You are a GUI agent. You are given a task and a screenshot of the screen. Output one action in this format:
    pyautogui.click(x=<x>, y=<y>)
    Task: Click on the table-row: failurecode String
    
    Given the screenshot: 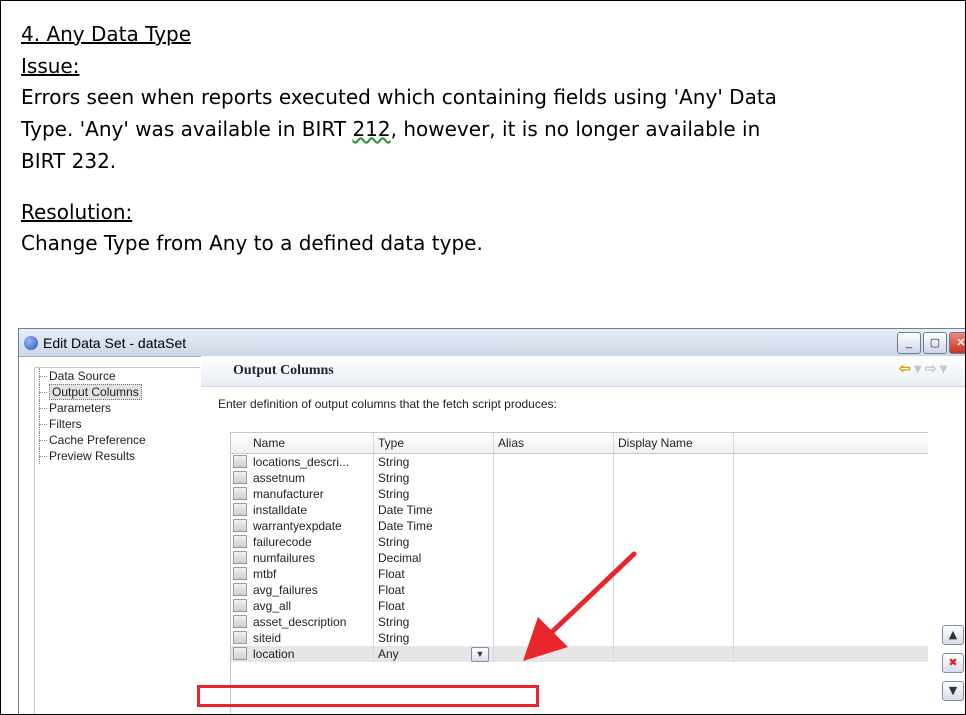 What is the action you would take?
    pyautogui.click(x=579, y=542)
    